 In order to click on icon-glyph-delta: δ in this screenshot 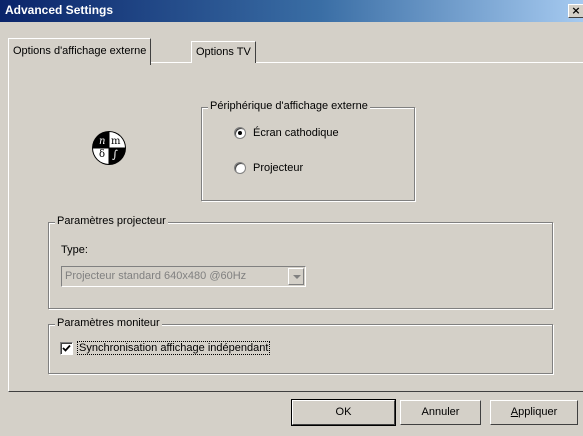, I will do `click(102, 154)`.